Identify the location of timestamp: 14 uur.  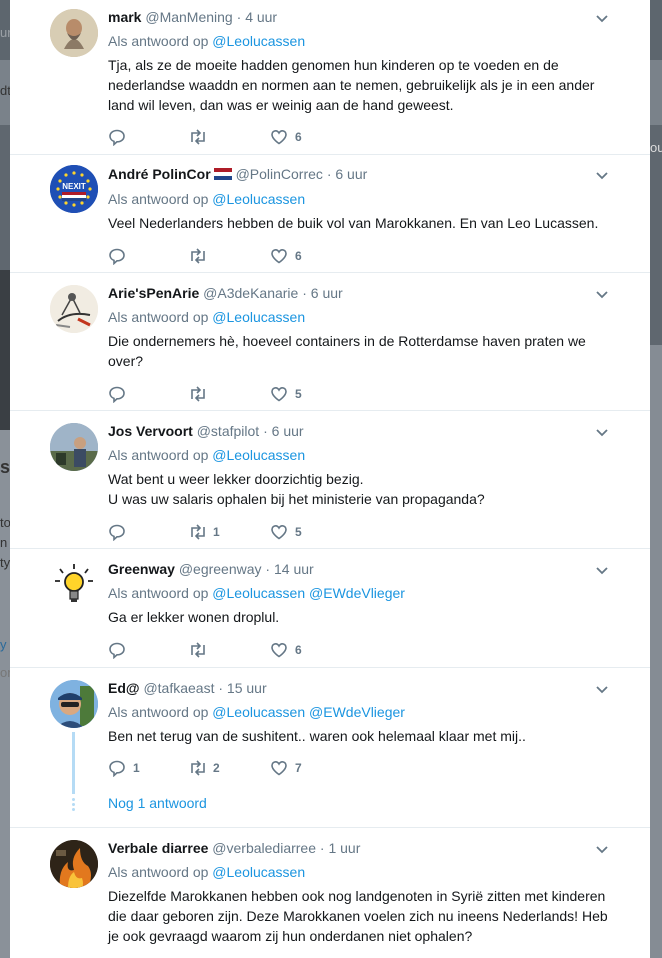
(294, 569).